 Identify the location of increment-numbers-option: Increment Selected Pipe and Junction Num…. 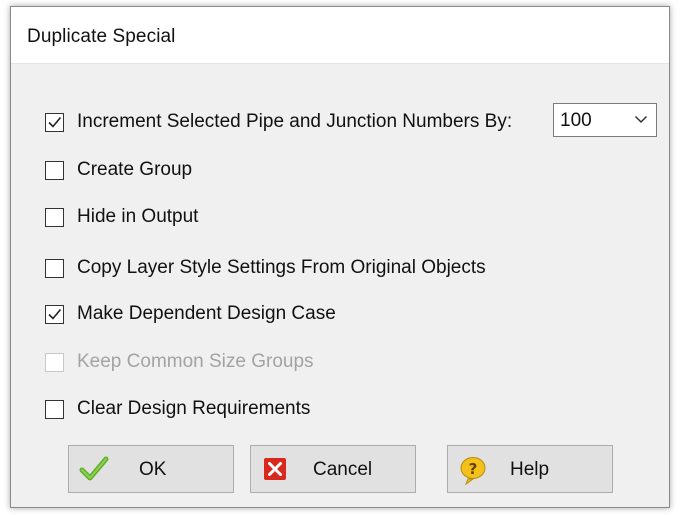
(278, 122).